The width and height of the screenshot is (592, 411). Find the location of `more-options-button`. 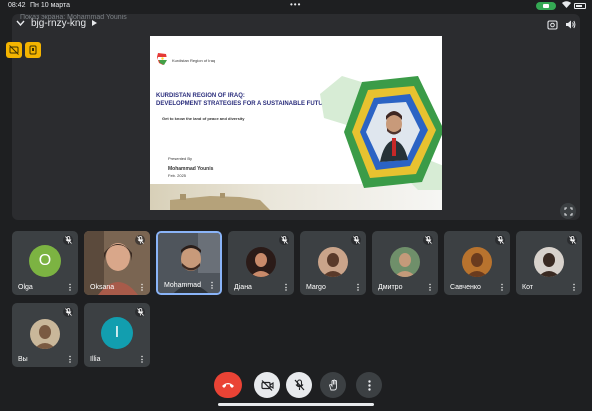

more-options-button is located at coordinates (369, 385).